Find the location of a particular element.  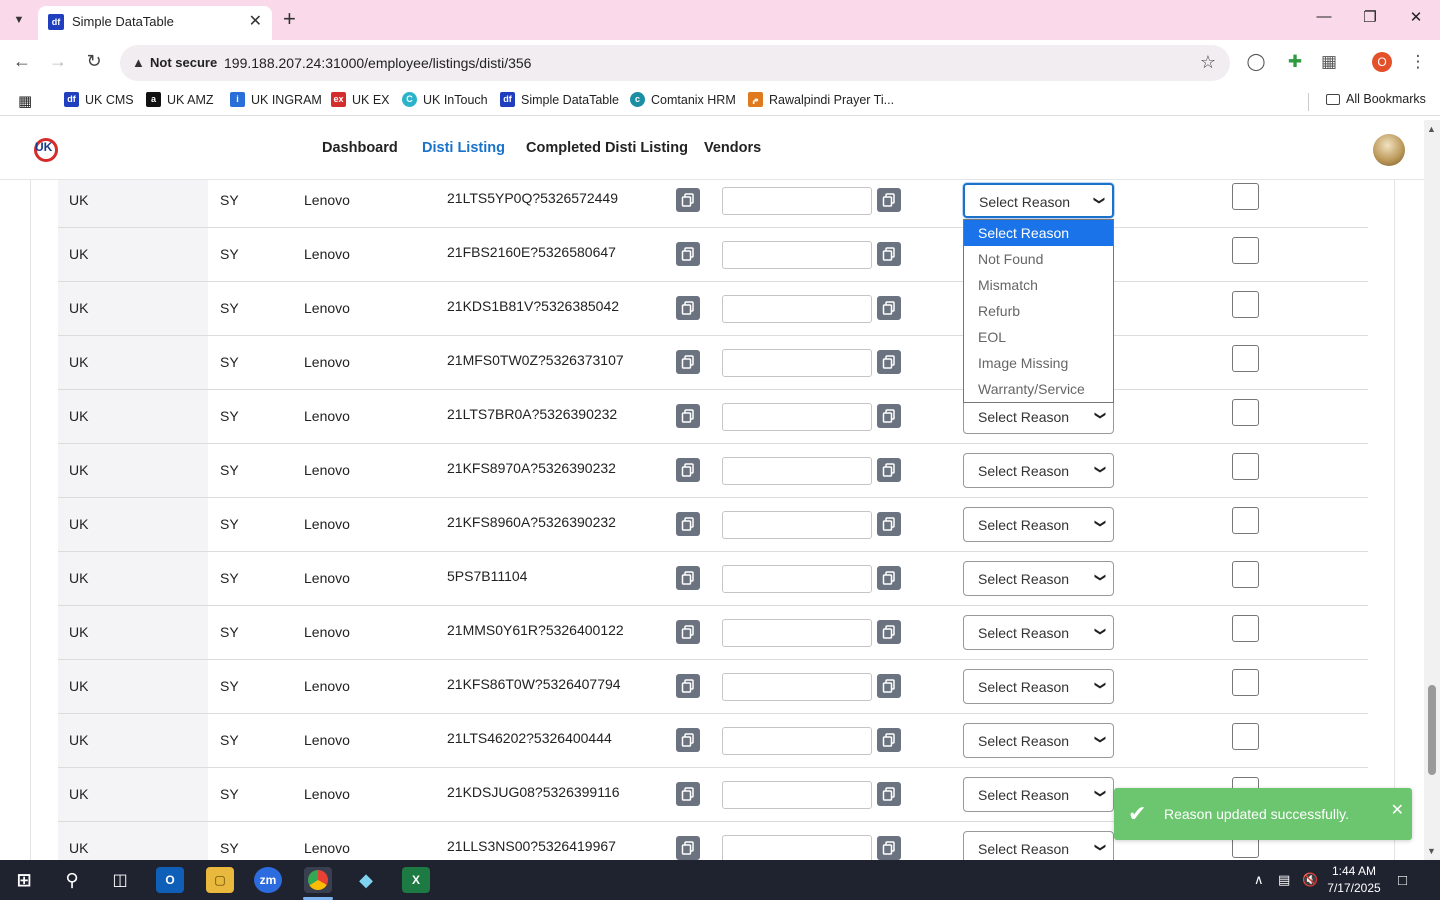

forward-arrow-icon: → is located at coordinates (58, 61).